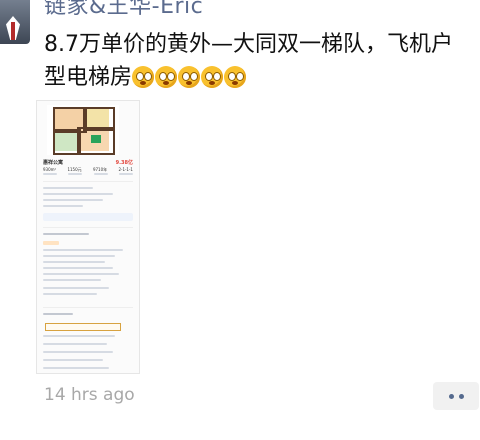 This screenshot has height=440, width=480. I want to click on post-text: 8.7万单价的黄外—大同双一梯队，飞机户型电梯房, so click(259, 61).